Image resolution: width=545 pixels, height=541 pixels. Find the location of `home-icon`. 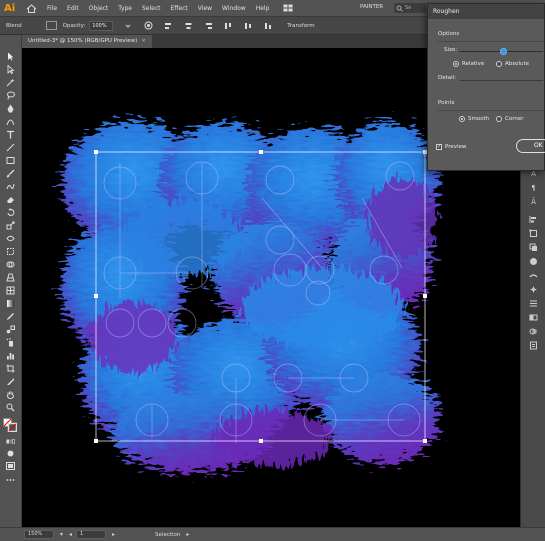

home-icon is located at coordinates (31, 8).